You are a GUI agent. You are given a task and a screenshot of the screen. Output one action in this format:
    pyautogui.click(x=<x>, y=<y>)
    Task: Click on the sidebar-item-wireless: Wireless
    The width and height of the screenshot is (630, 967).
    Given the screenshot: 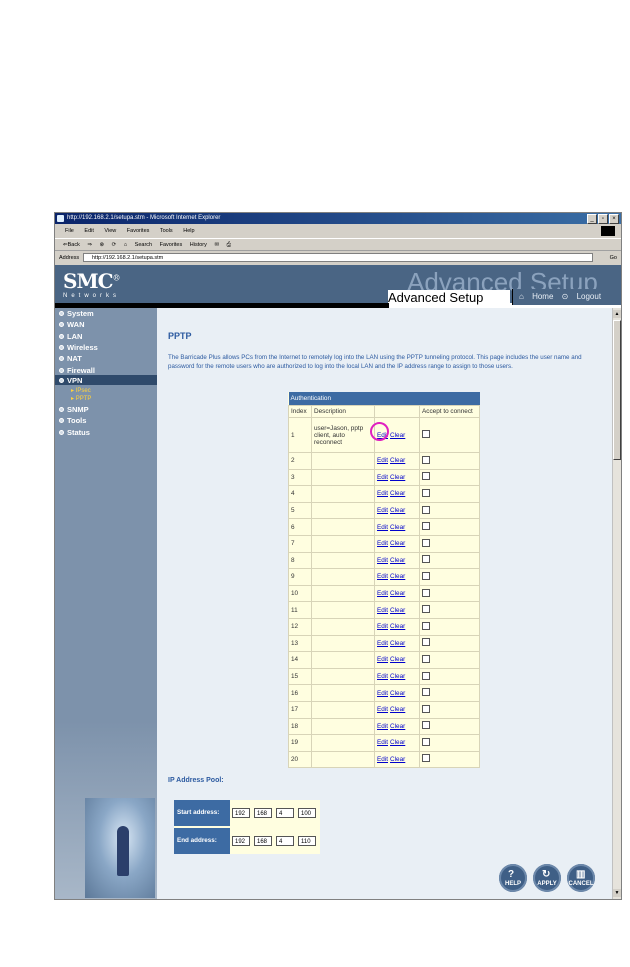 What is the action you would take?
    pyautogui.click(x=78, y=347)
    